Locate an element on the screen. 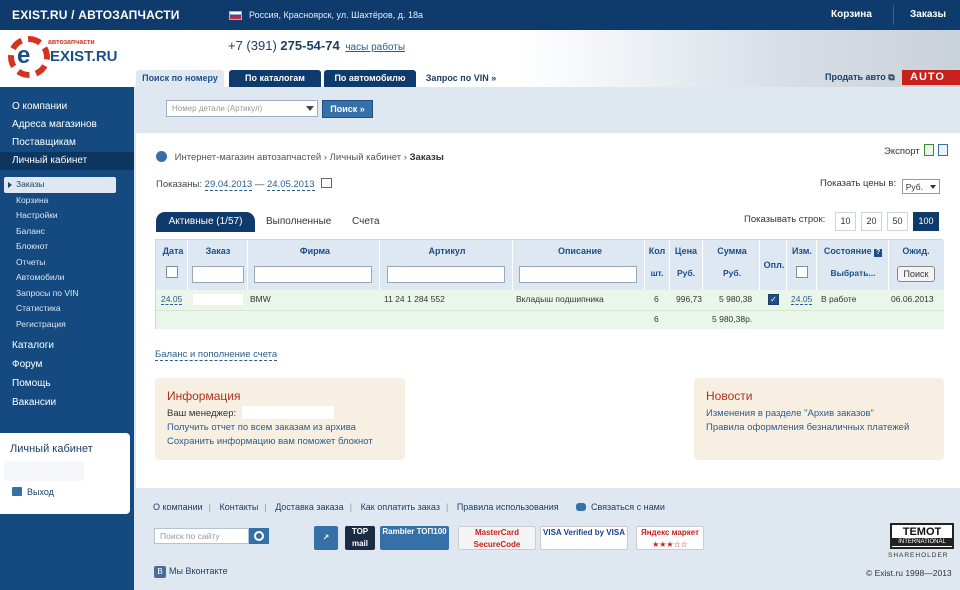 This screenshot has width=960, height=590. archive-report-link-text: Получить отчет по всем заказам из архива is located at coordinates (261, 427).